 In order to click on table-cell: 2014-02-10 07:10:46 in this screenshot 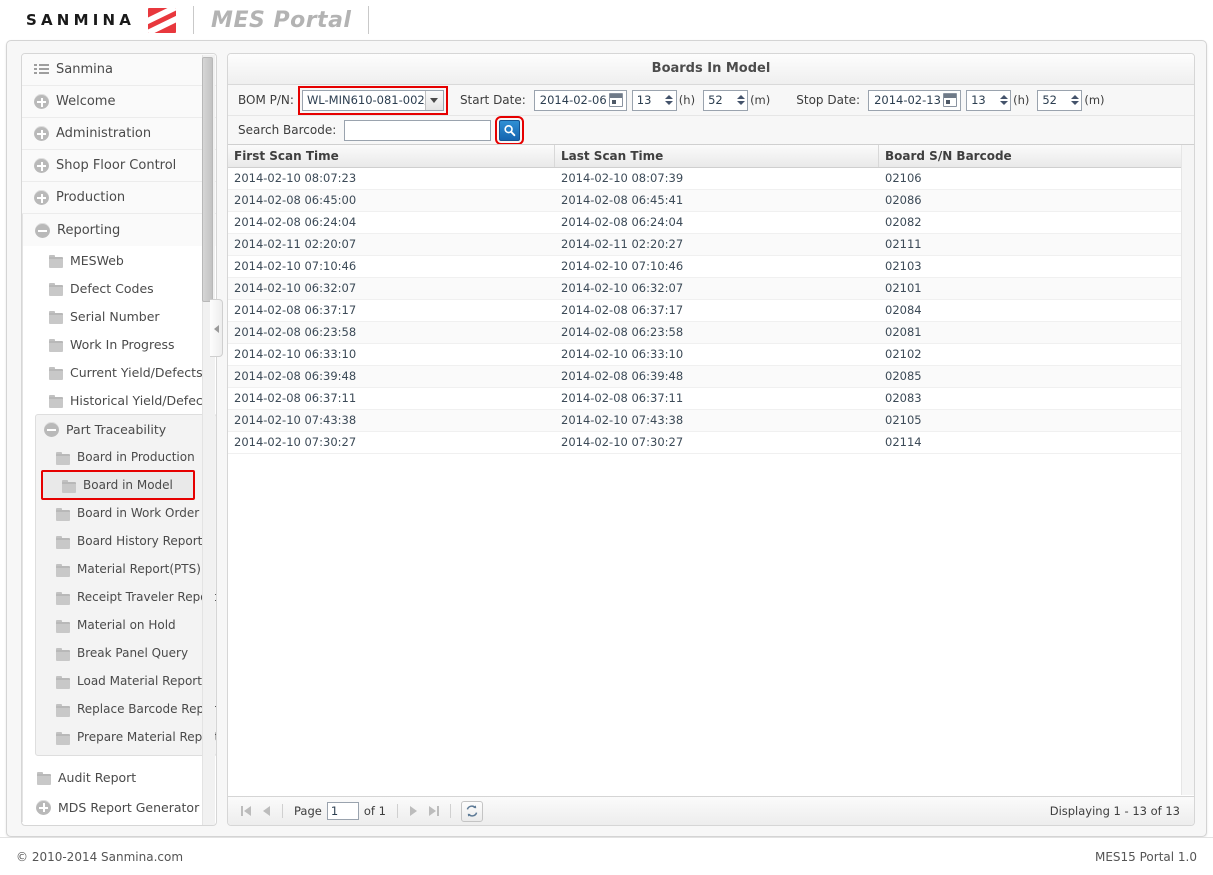, I will do `click(295, 266)`.